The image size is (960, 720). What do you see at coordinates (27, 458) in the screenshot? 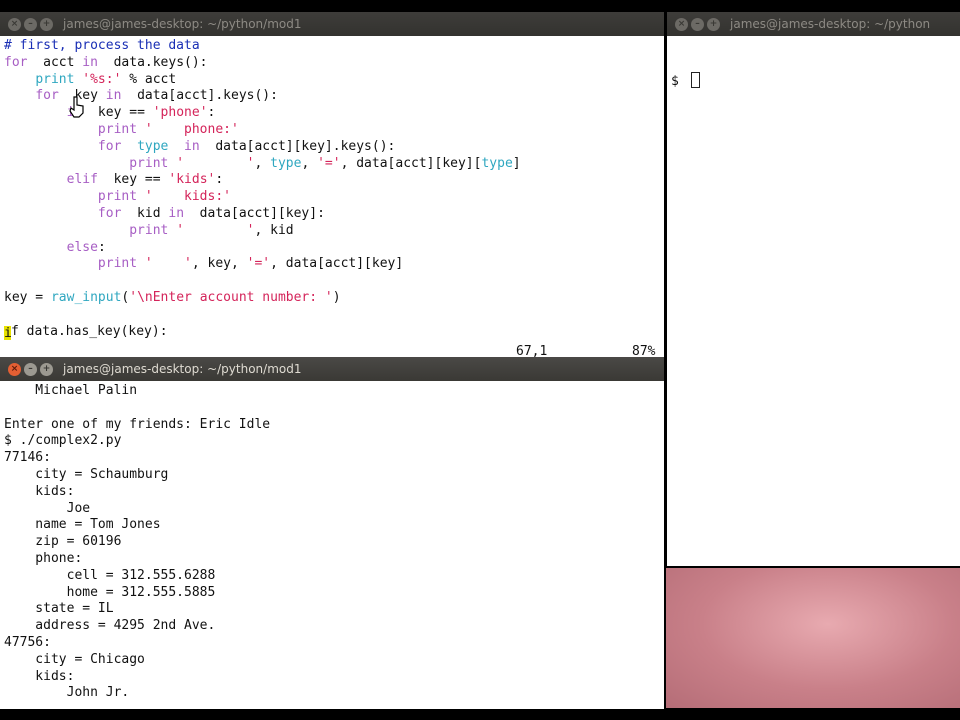
I see `output-line: 77146:` at bounding box center [27, 458].